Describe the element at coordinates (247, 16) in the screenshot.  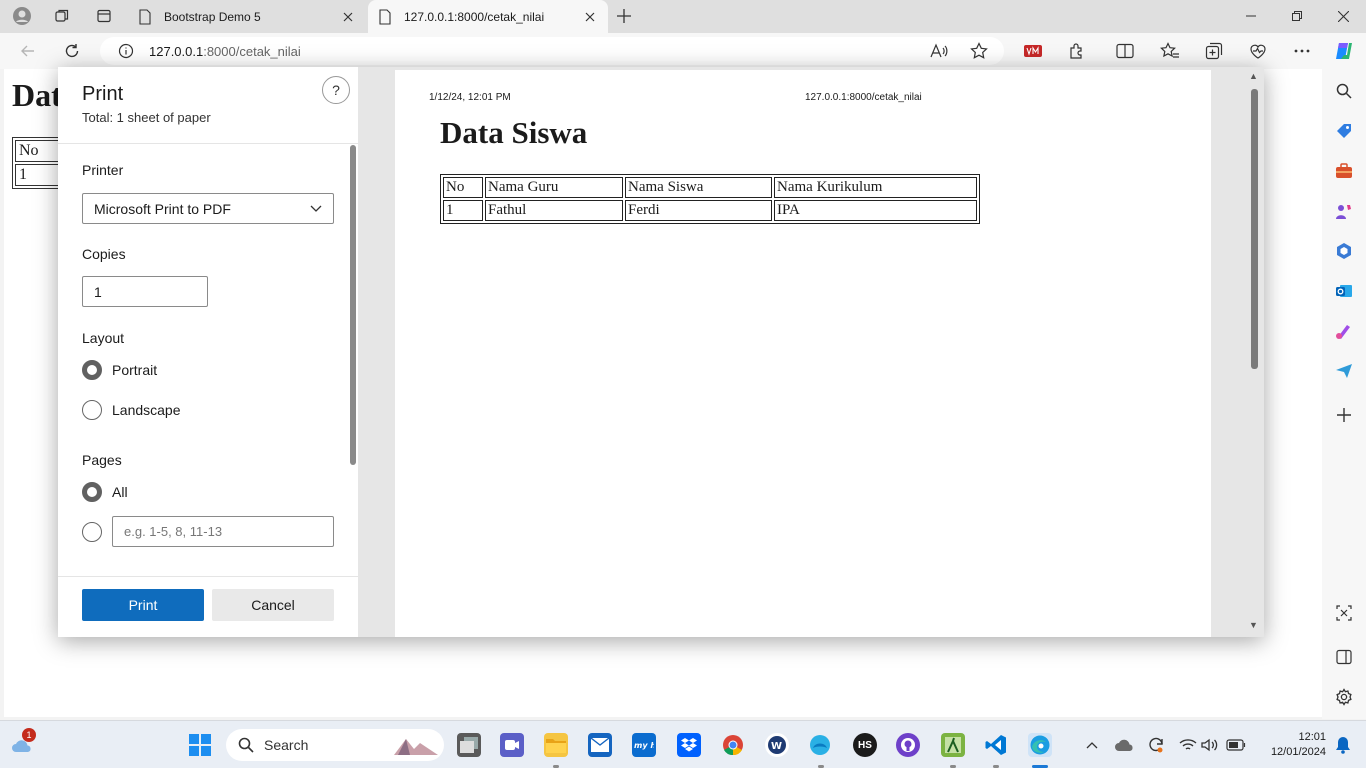
I see `tab-bootstrap-demo: Bootstrap Demo 5` at that location.